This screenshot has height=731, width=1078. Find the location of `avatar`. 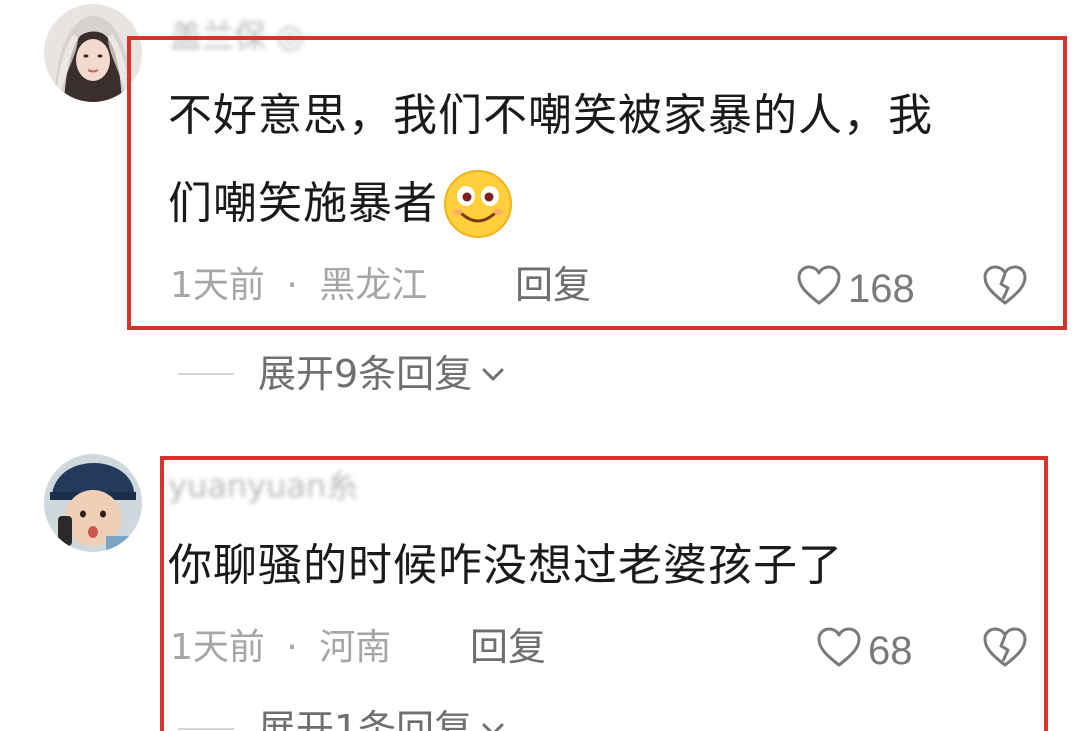

avatar is located at coordinates (93, 503).